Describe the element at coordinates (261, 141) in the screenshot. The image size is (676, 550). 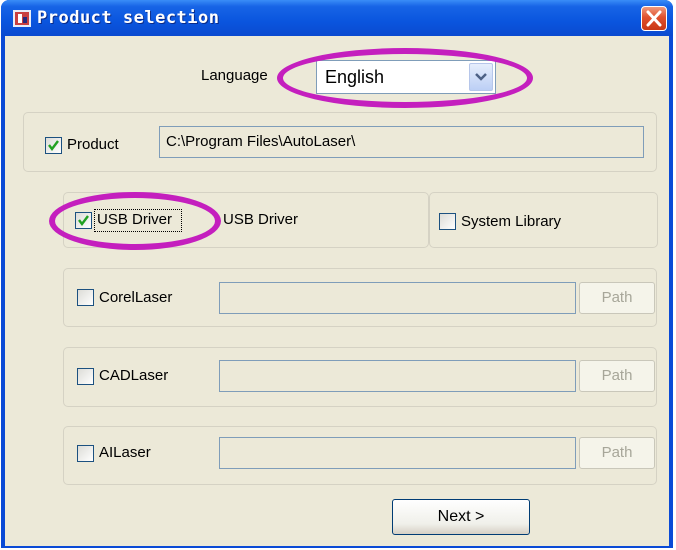
I see `product-path-value: C:\Program Files\AutoLaser\` at that location.